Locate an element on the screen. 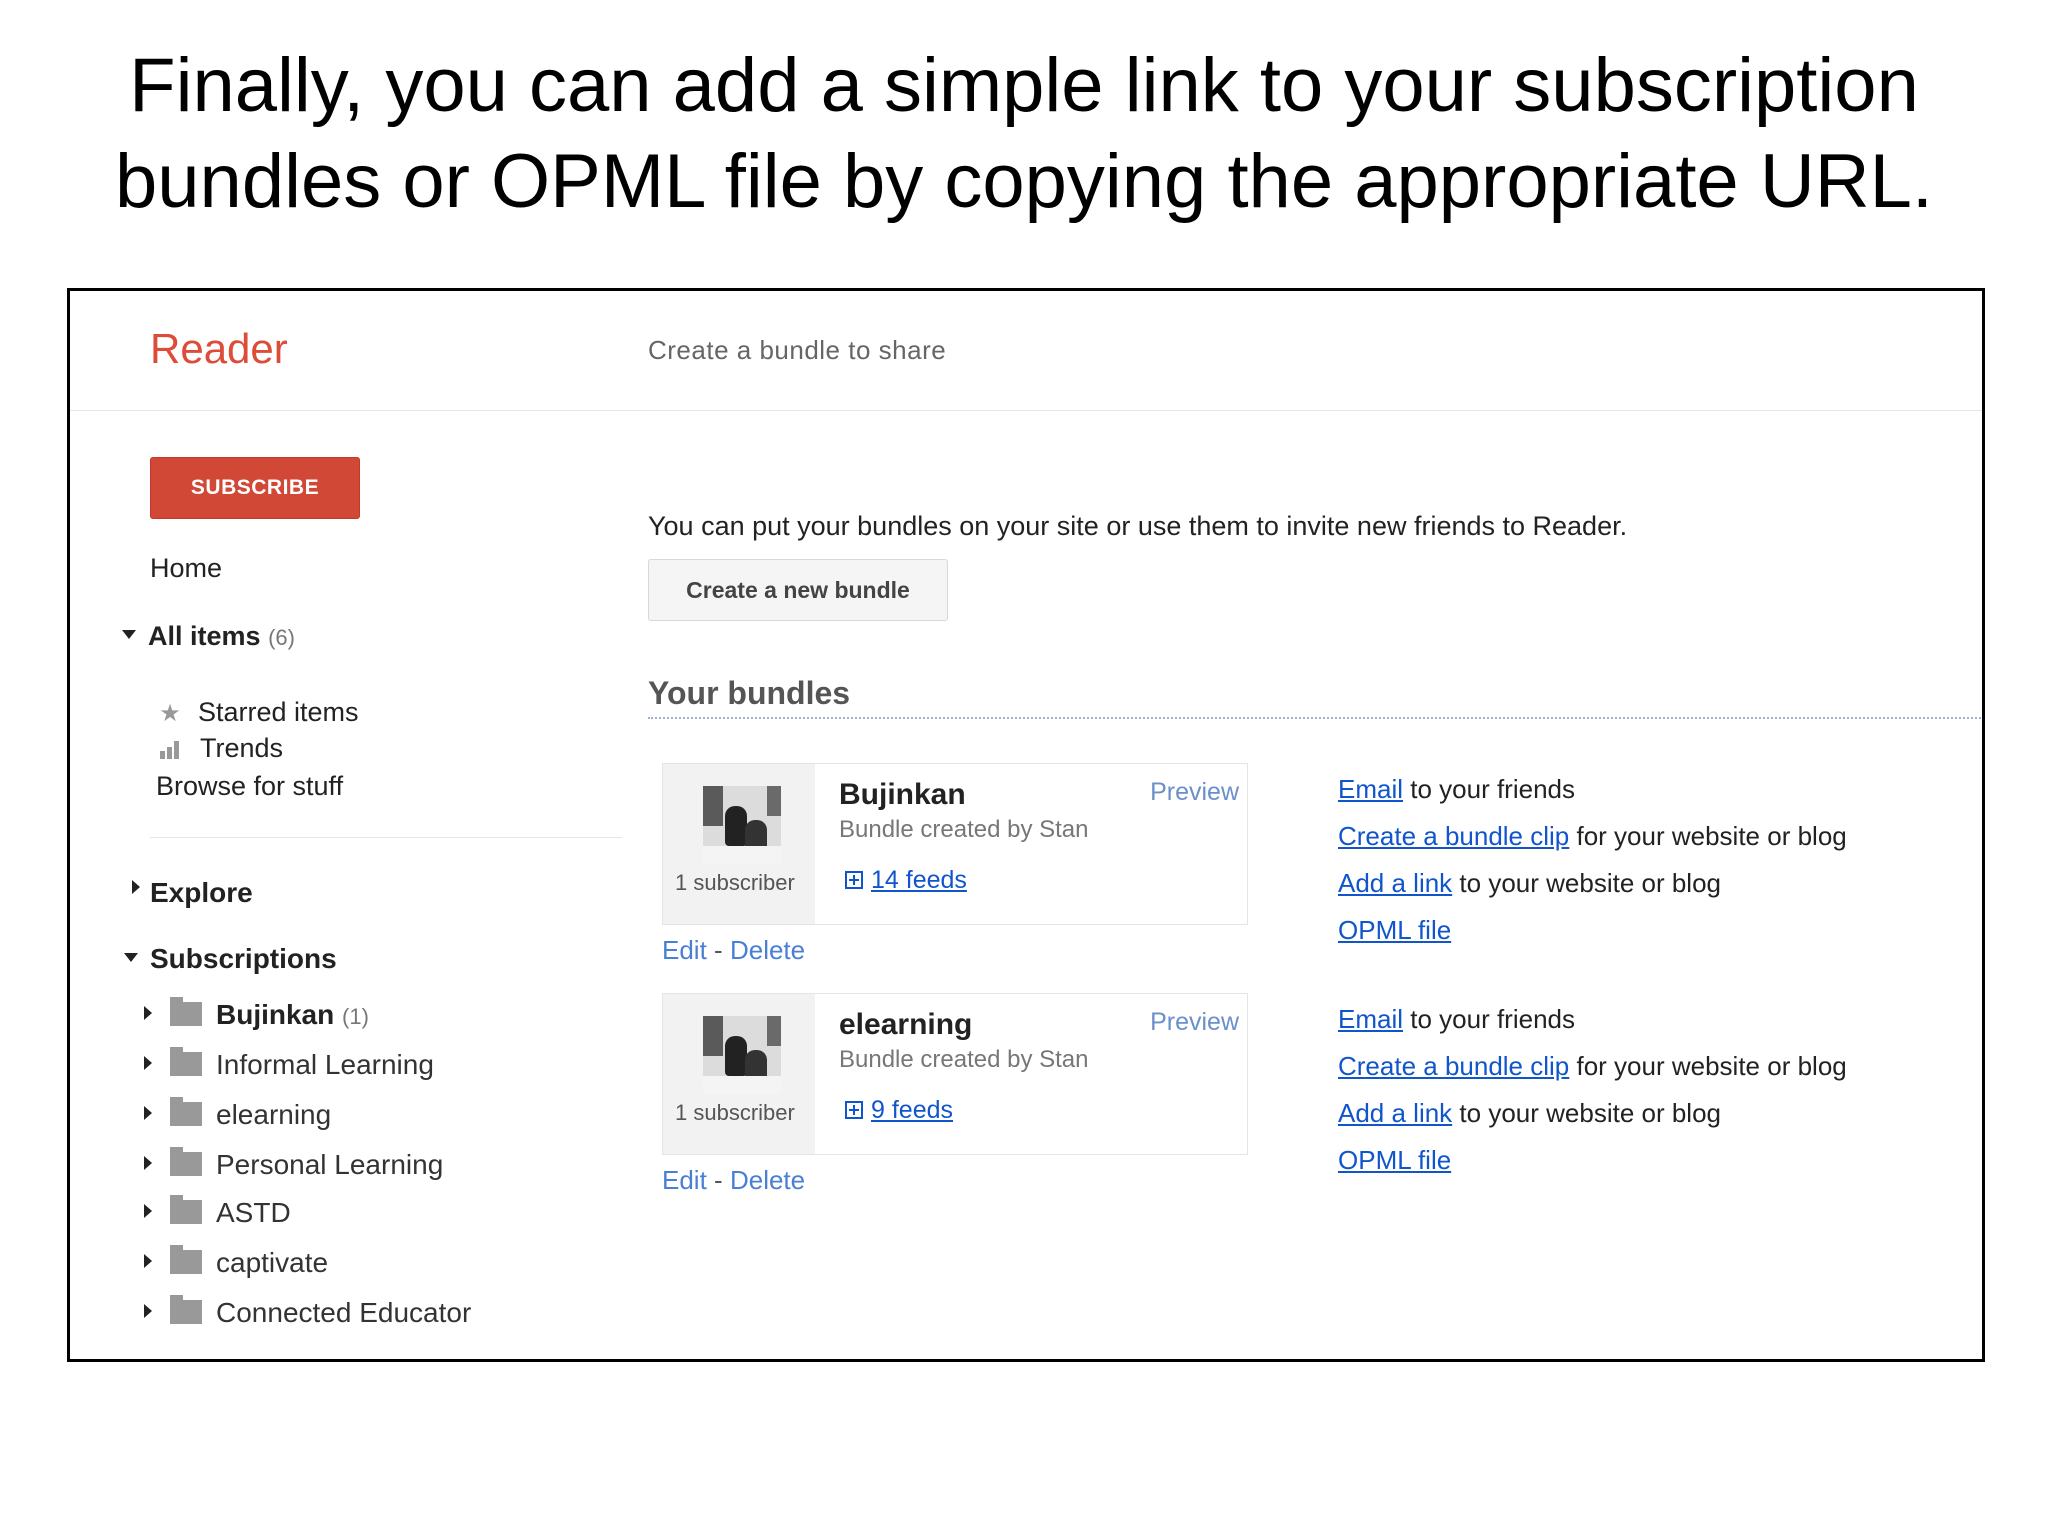 The width and height of the screenshot is (2048, 1536). feeds-count: 14 feeds is located at coordinates (919, 880).